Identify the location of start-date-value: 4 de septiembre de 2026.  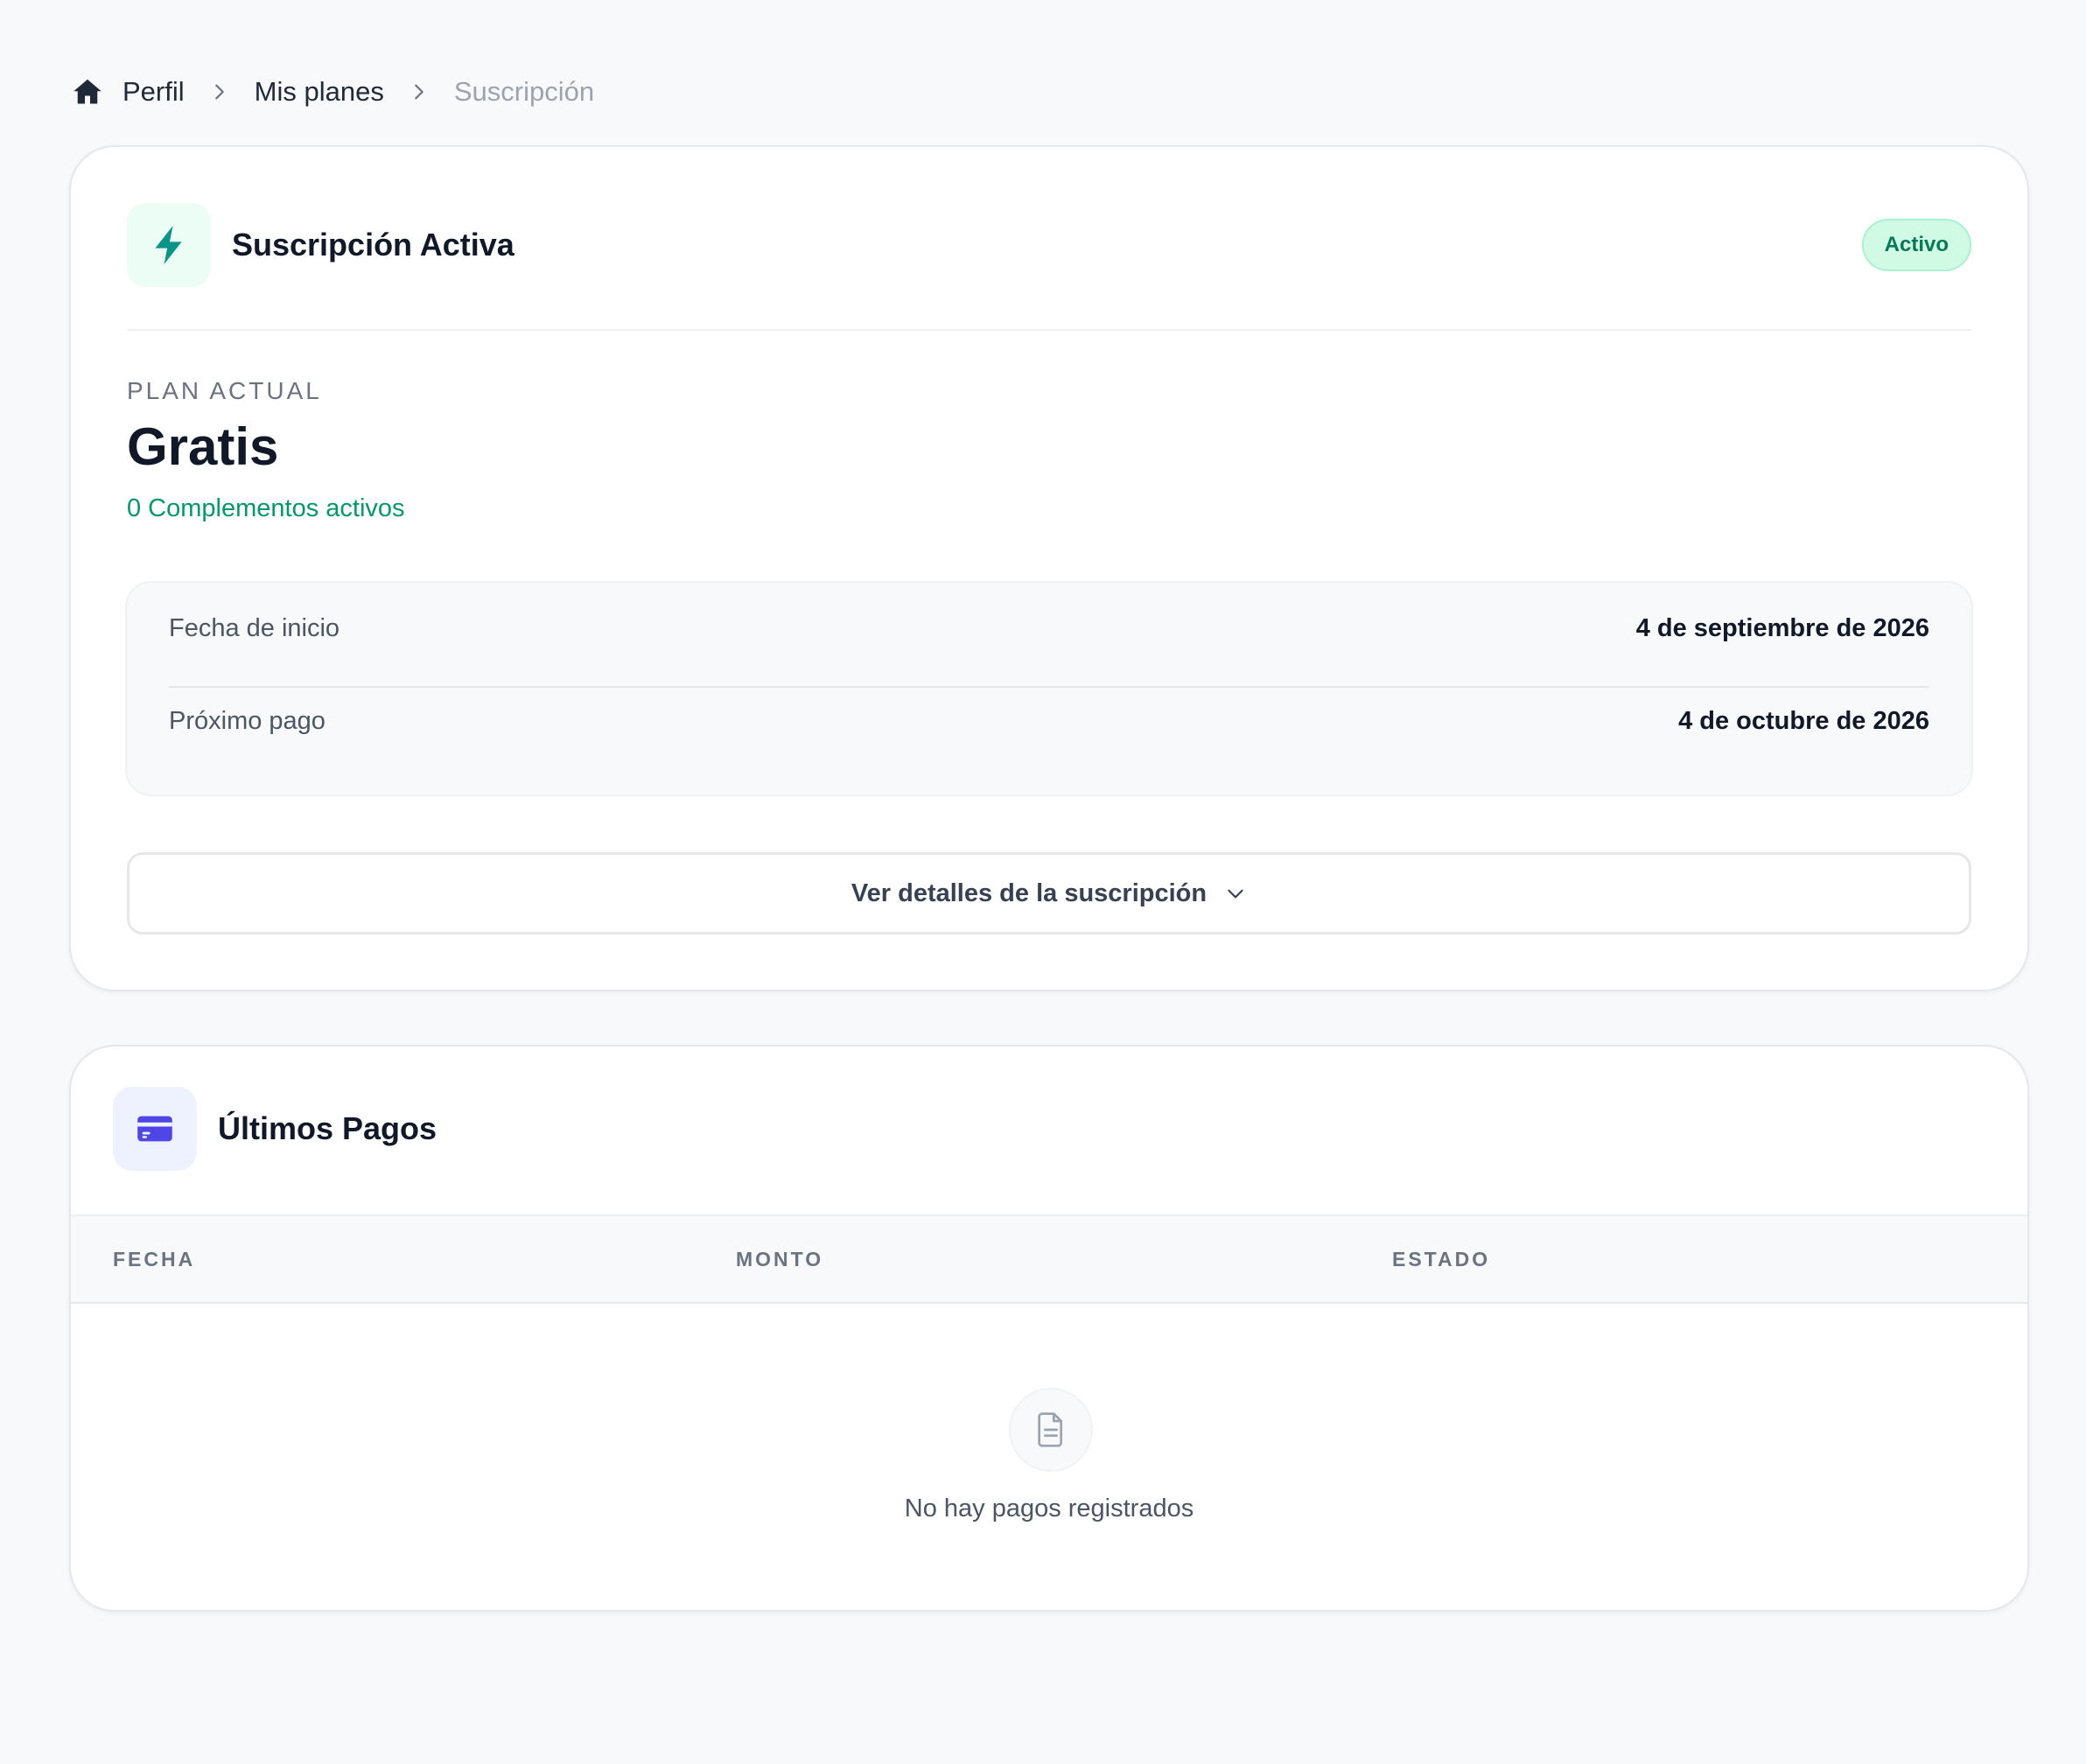
(1782, 627).